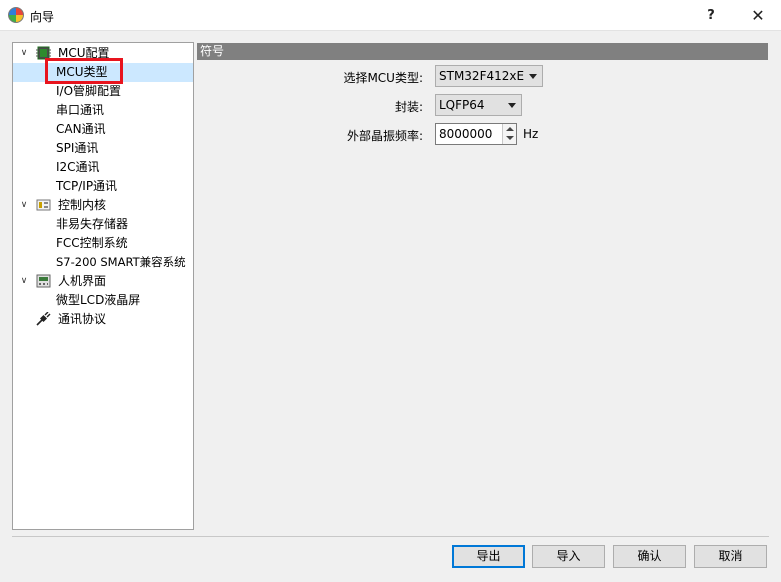  I want to click on spin-buttons, so click(509, 134).